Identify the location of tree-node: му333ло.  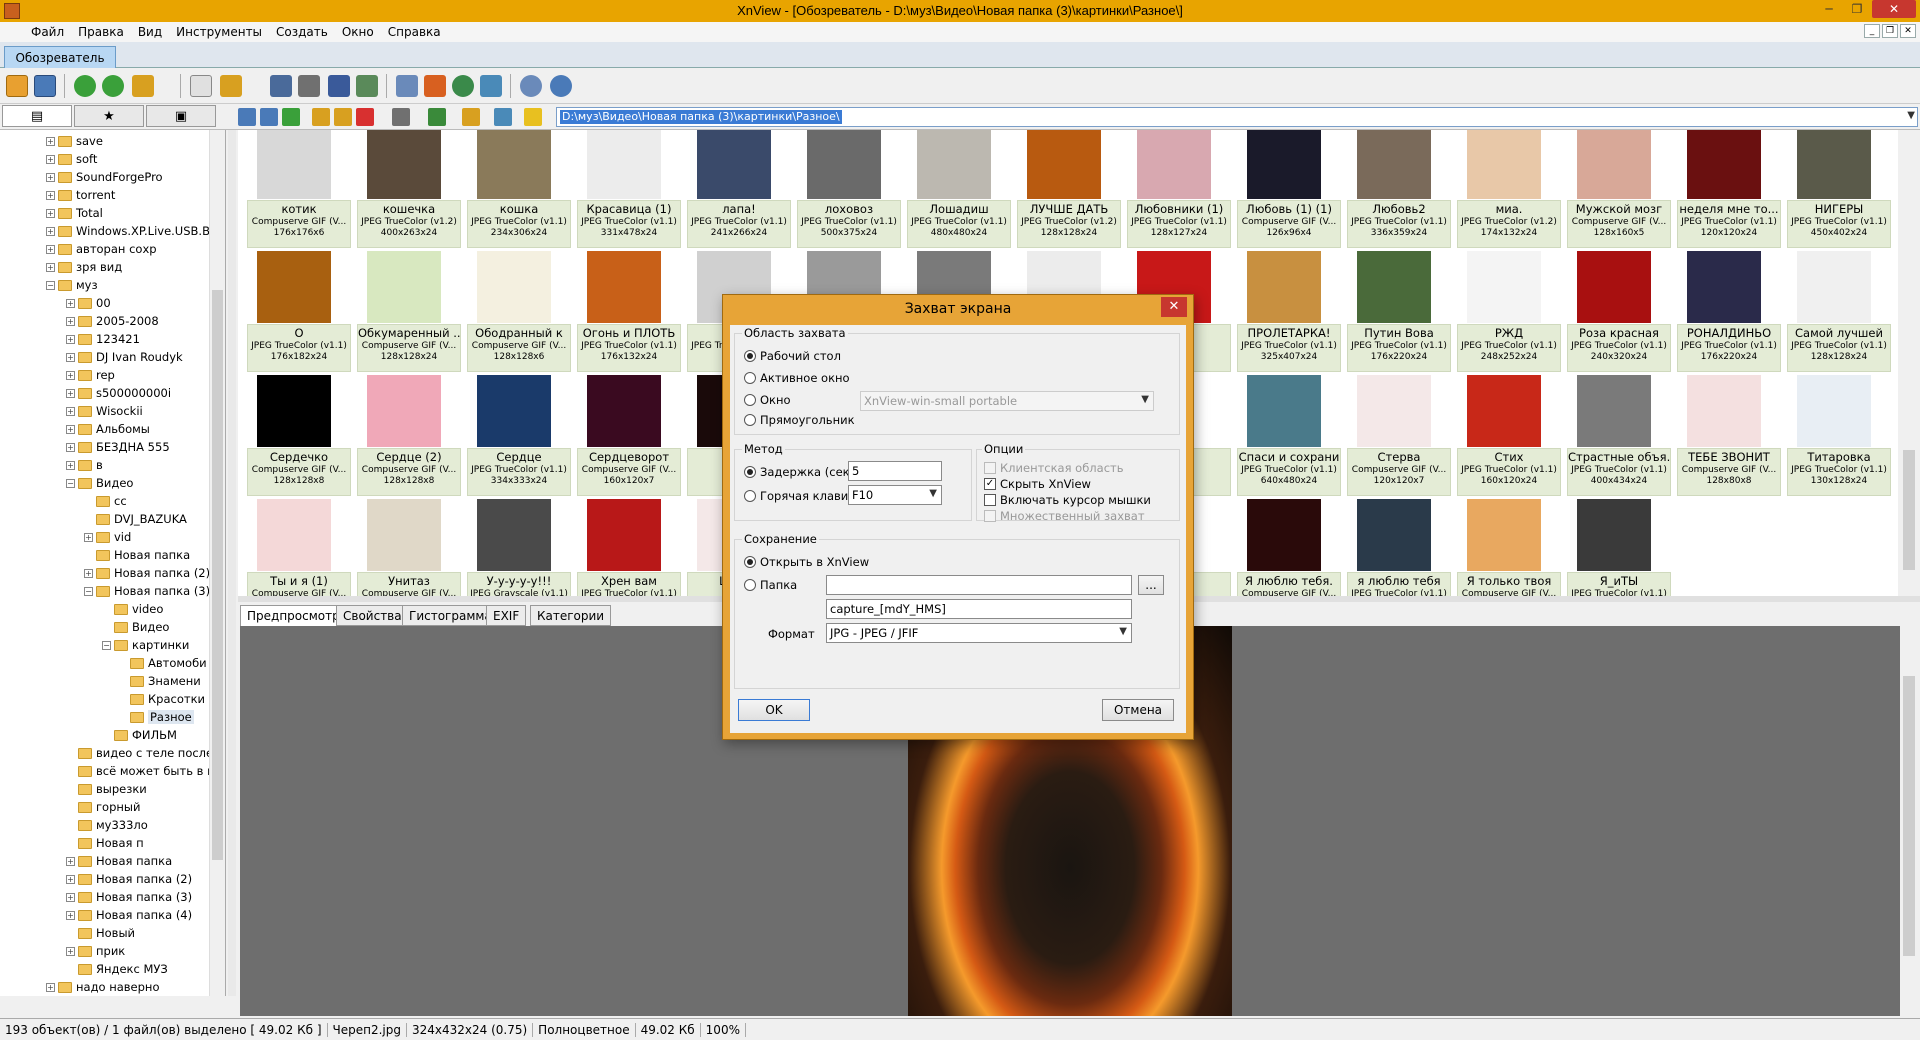
(107, 825).